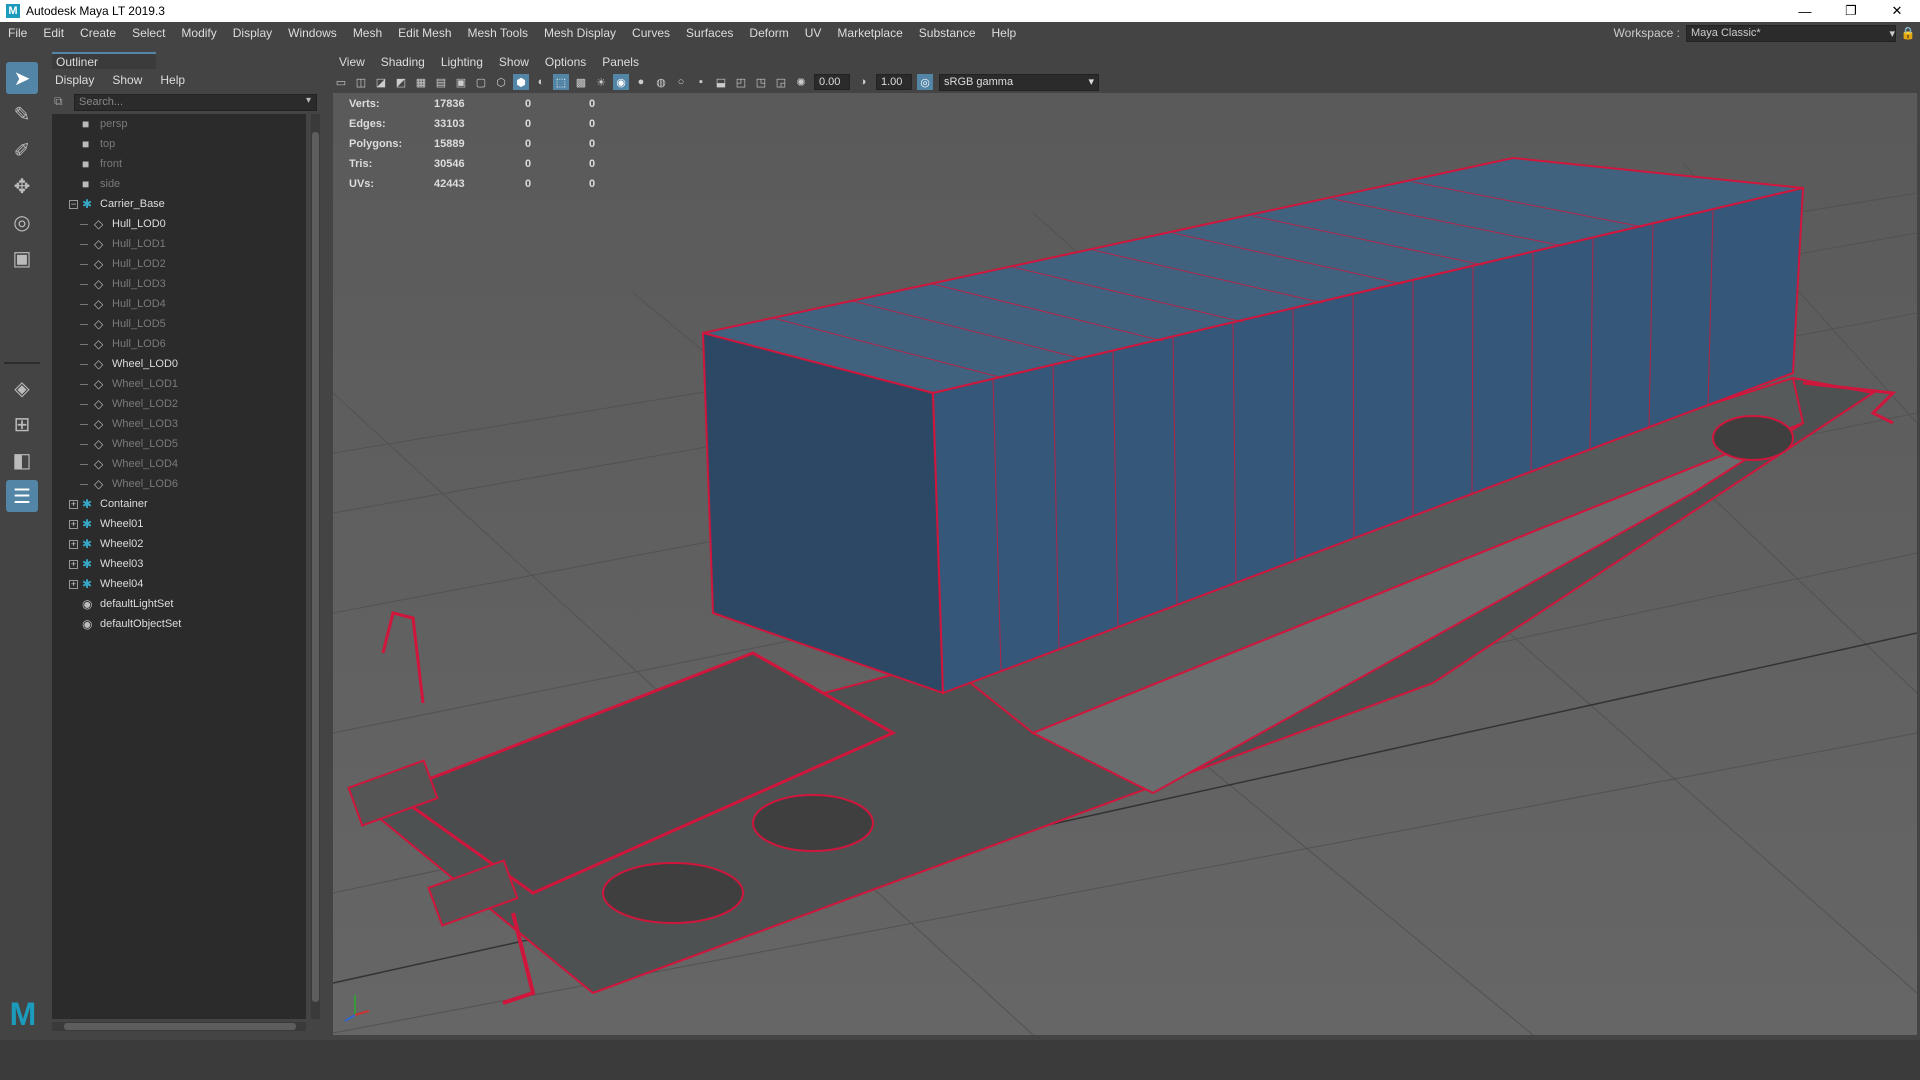 This screenshot has width=1920, height=1080. I want to click on scale-tool-icon: ▣, so click(22, 258).